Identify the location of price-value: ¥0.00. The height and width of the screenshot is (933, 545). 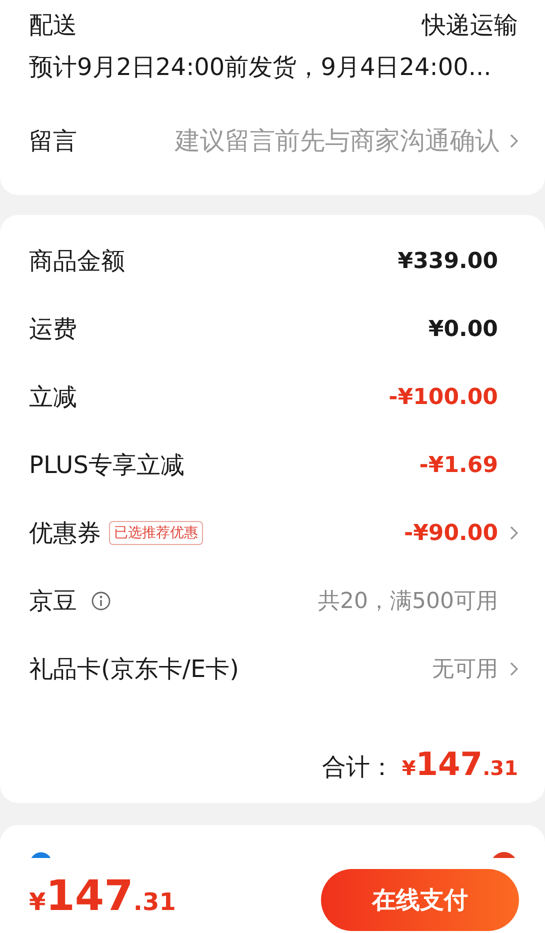
(463, 329).